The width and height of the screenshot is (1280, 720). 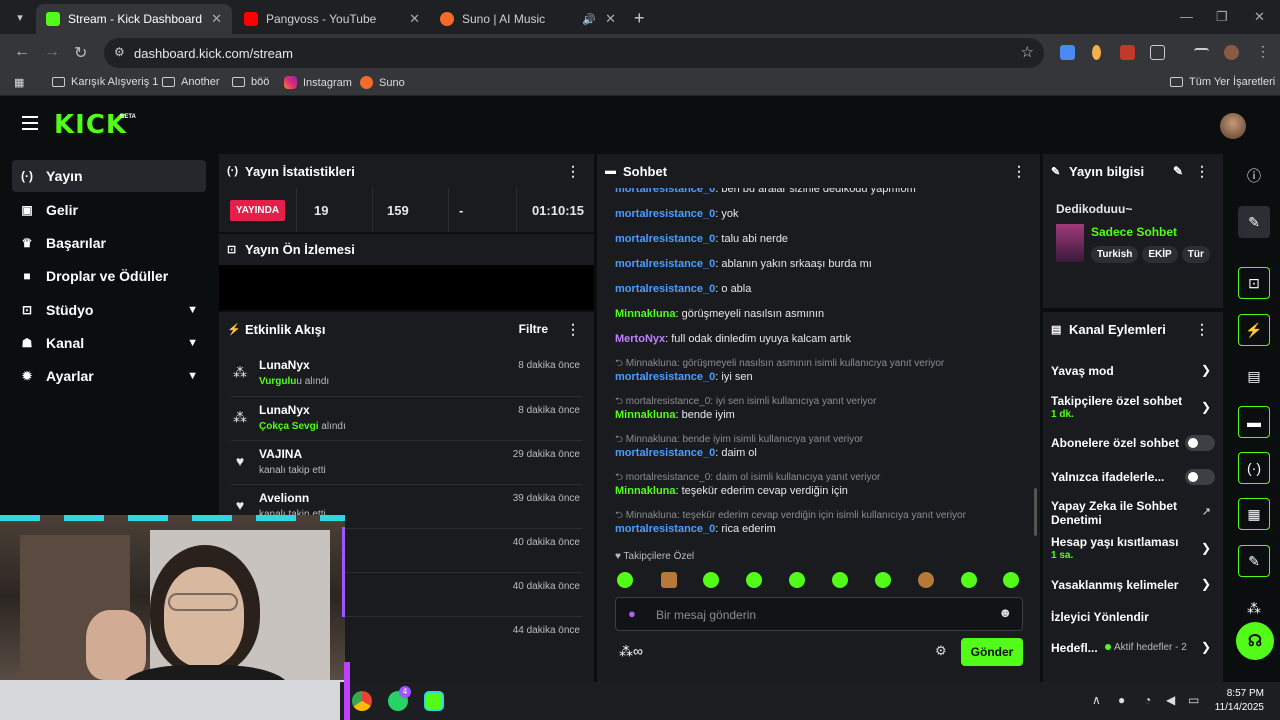 What do you see at coordinates (1114, 542) in the screenshot?
I see `account-age-row: Hesap yaşı kısıtlaması` at bounding box center [1114, 542].